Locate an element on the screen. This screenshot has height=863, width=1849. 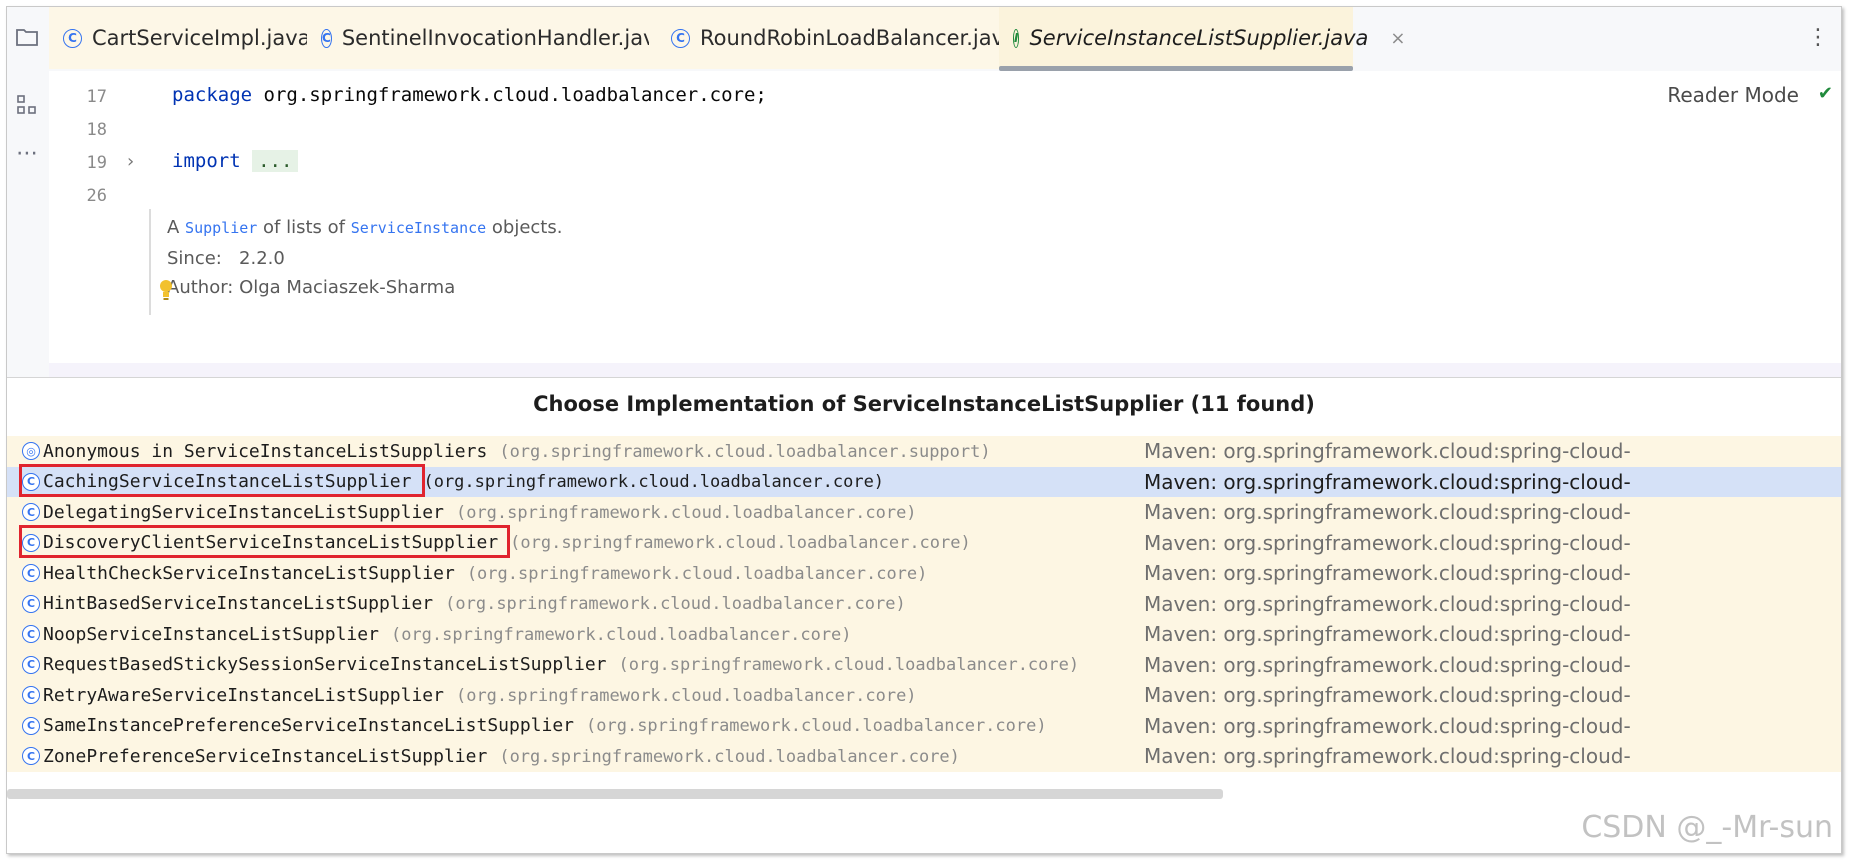
tab-round-robin-load-balancer: C RoundRobinLoadBalancer.java is located at coordinates (833, 38).